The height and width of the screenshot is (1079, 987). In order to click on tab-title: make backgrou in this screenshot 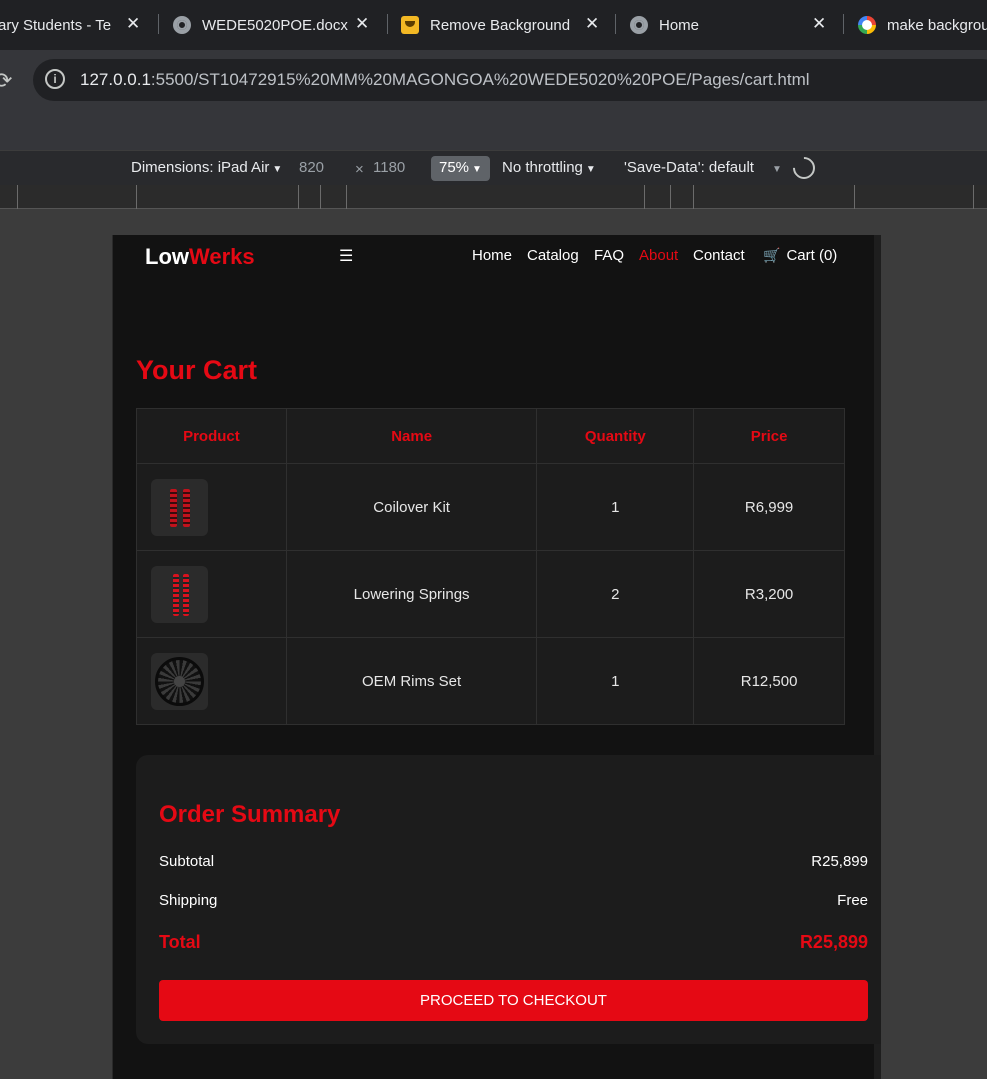, I will do `click(937, 25)`.